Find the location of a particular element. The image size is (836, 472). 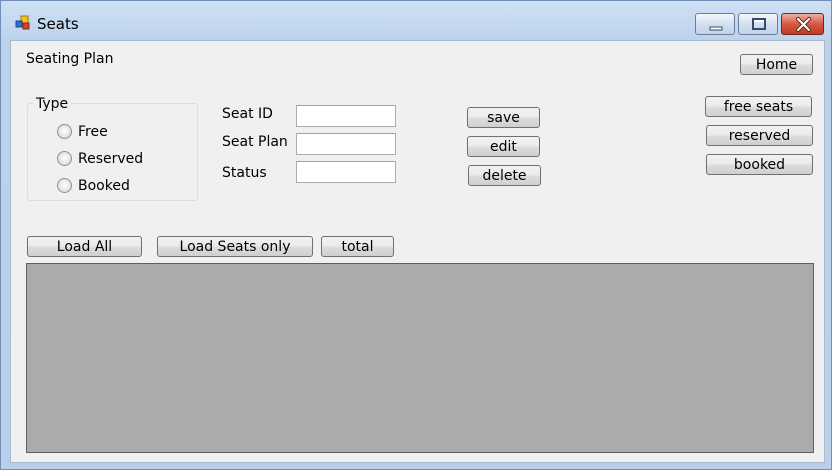

minimize-button is located at coordinates (715, 24).